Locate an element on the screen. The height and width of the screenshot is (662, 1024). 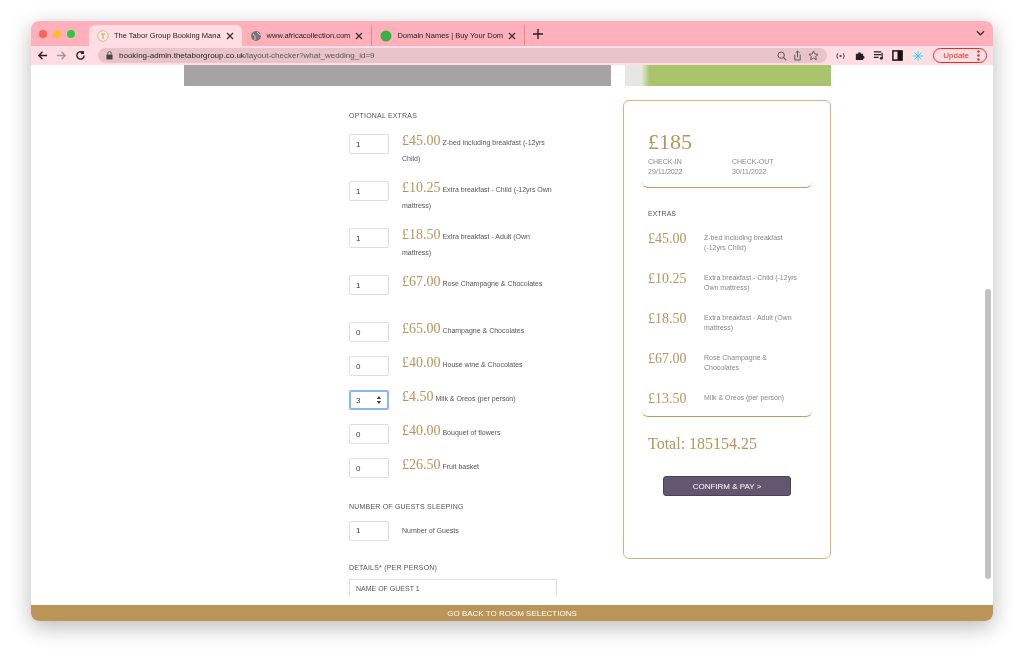
update-button: Update is located at coordinates (960, 55).